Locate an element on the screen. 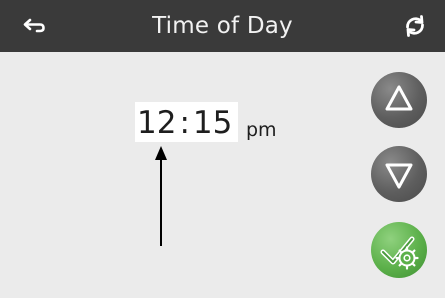 The width and height of the screenshot is (445, 298). selection-pointer-arrow-icon is located at coordinates (161, 196).